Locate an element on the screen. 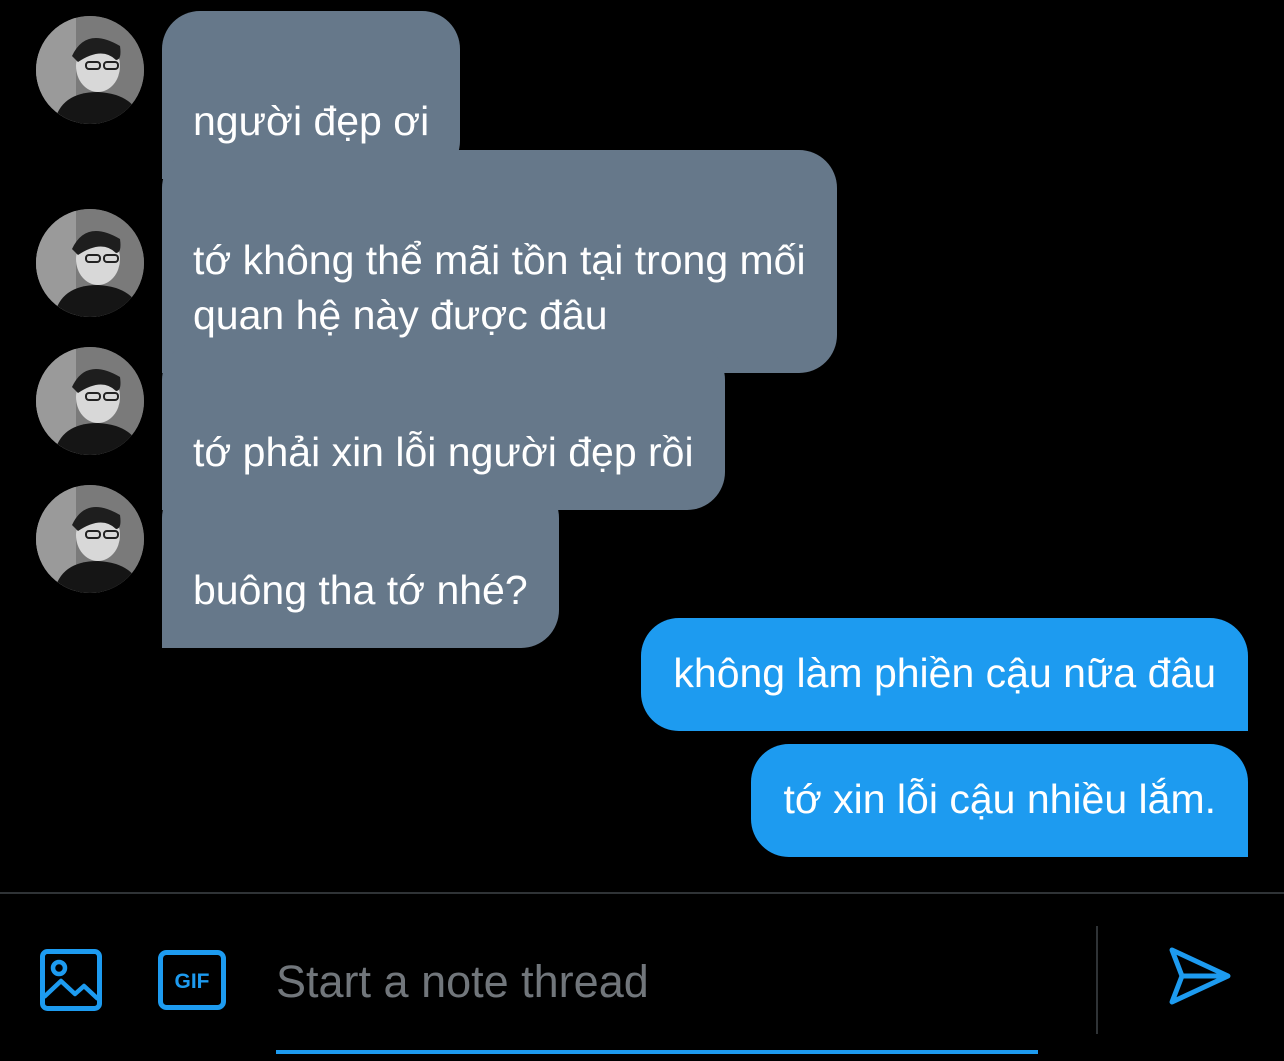 The width and height of the screenshot is (1284, 1061). message-input is located at coordinates (657, 982).